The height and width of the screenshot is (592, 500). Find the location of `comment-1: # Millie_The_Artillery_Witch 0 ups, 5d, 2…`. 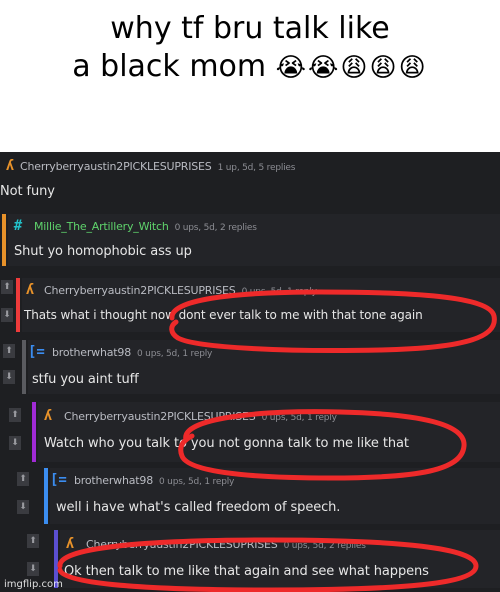

comment-1: # Millie_The_Artillery_Witch 0 ups, 5d, 2… is located at coordinates (250, 240).